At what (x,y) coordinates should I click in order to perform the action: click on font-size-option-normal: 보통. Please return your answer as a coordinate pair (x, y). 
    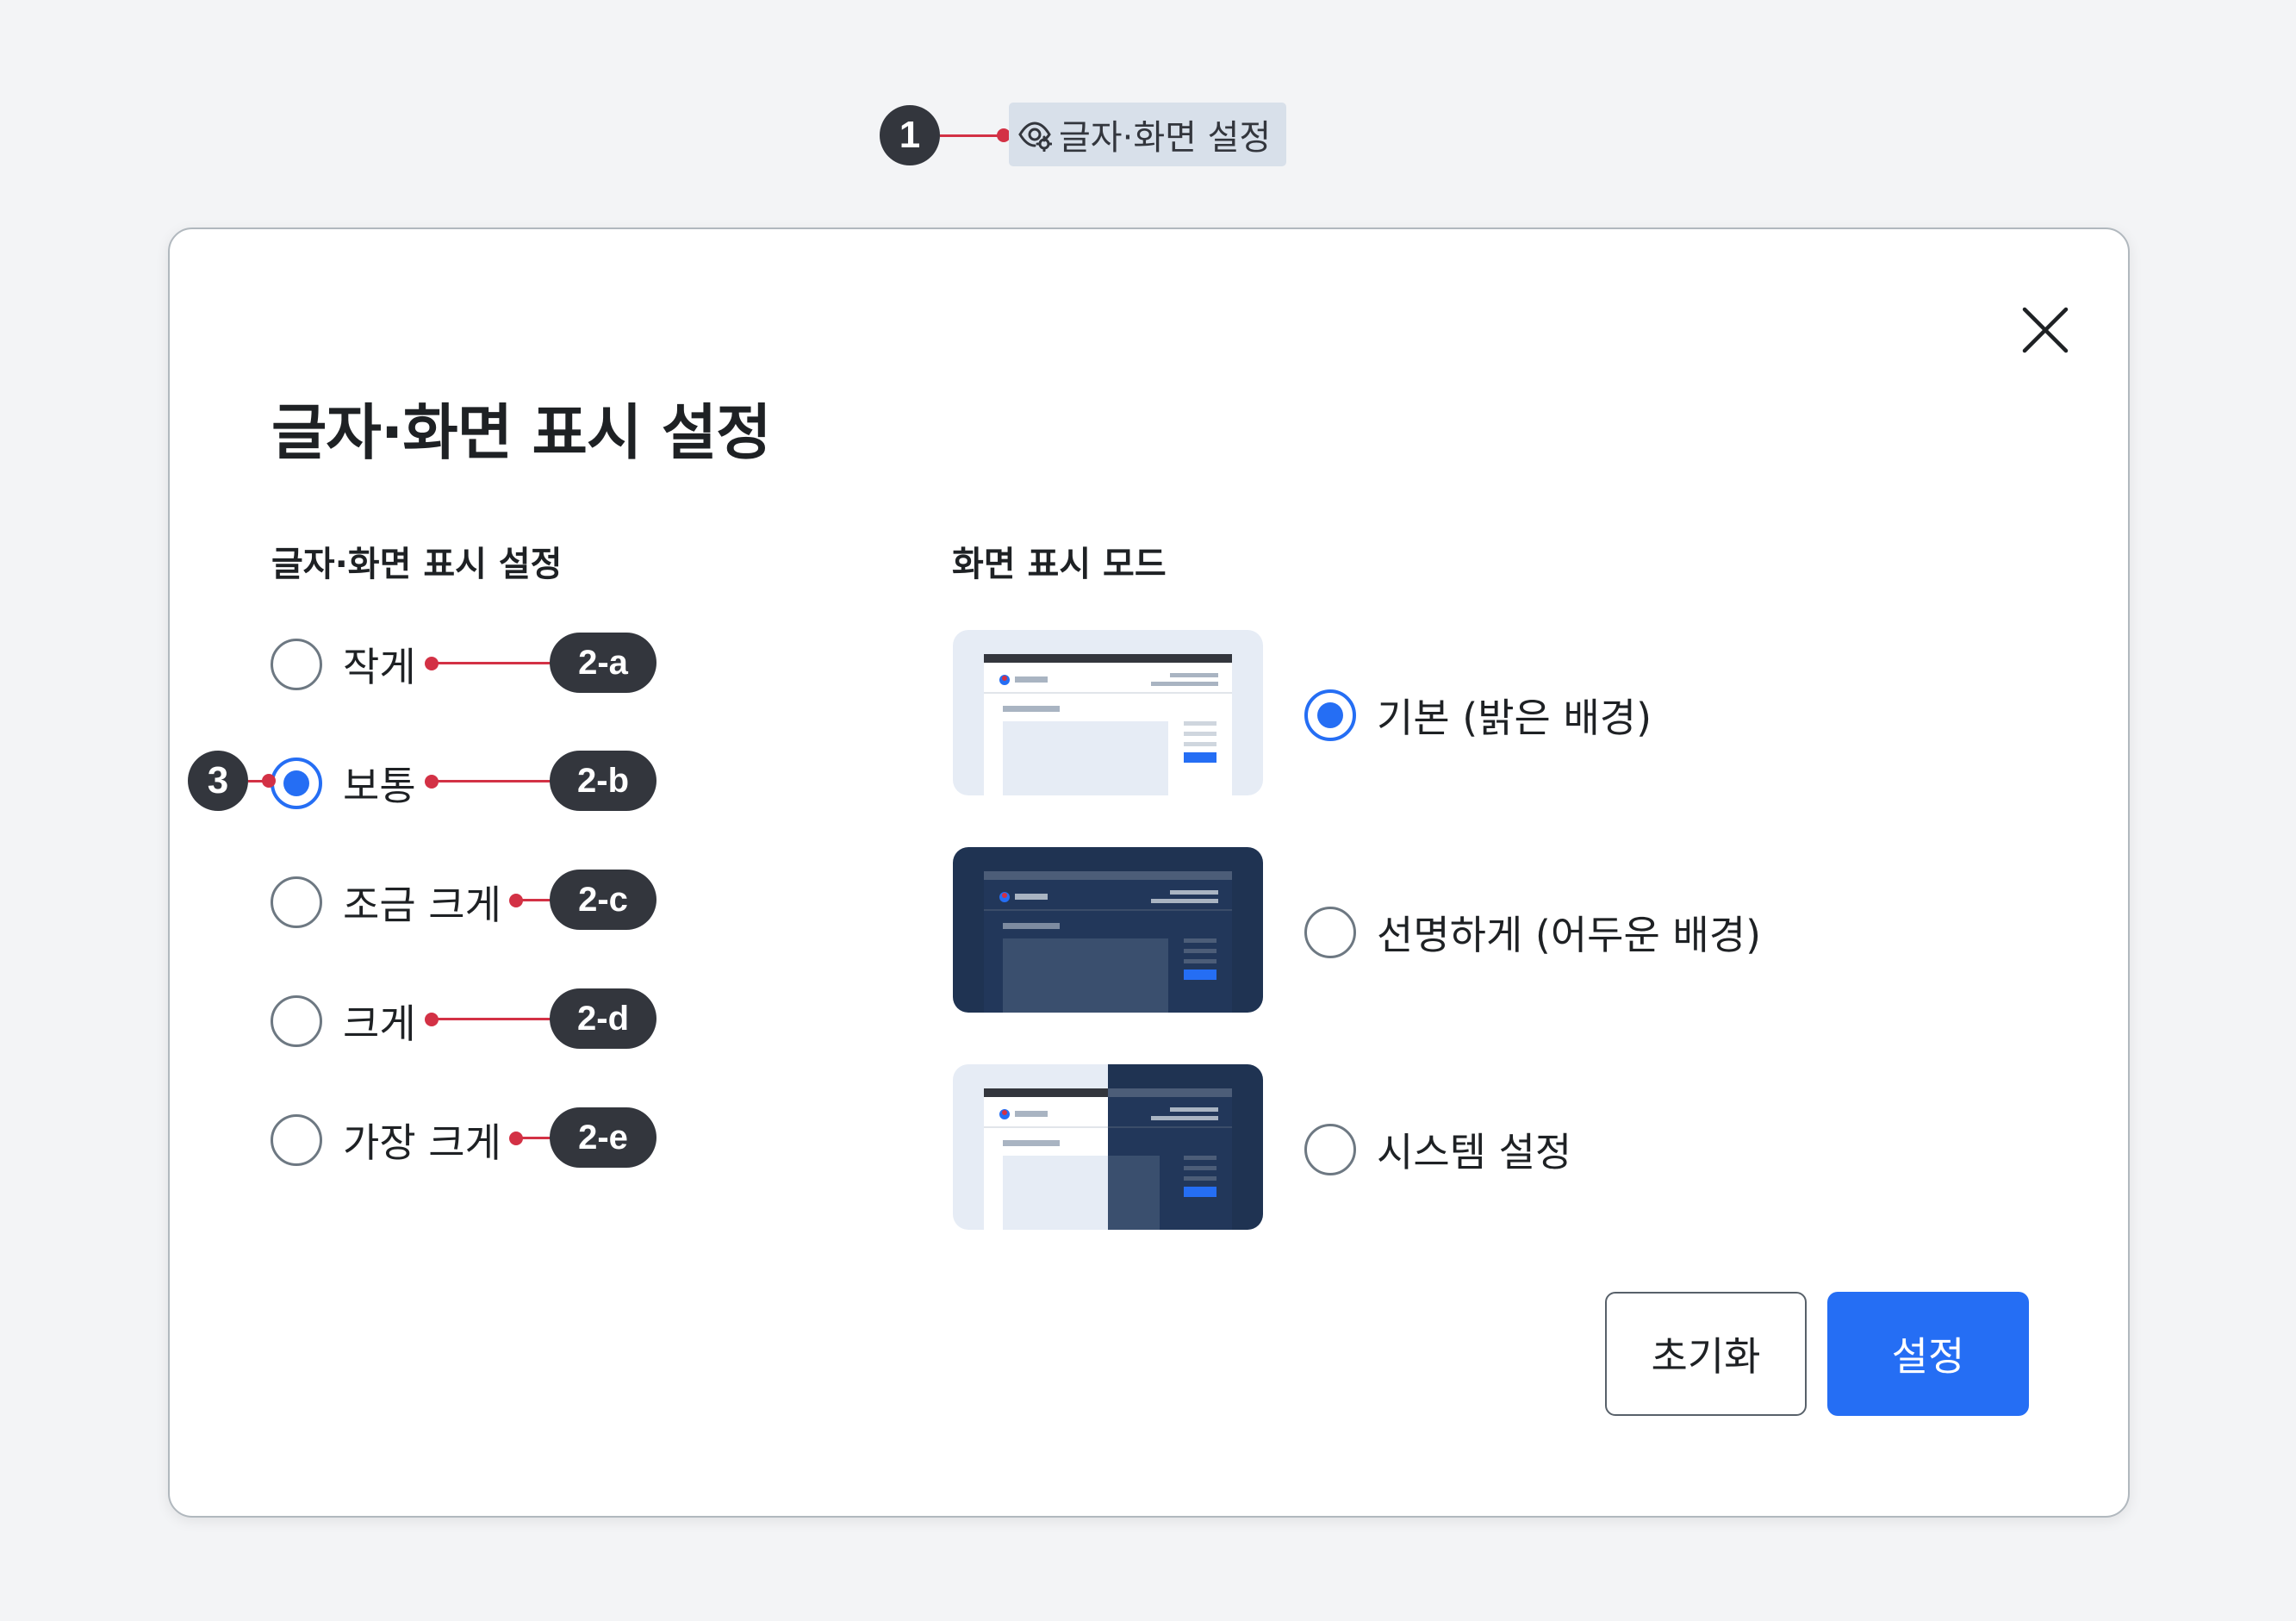
    Looking at the image, I should click on (344, 783).